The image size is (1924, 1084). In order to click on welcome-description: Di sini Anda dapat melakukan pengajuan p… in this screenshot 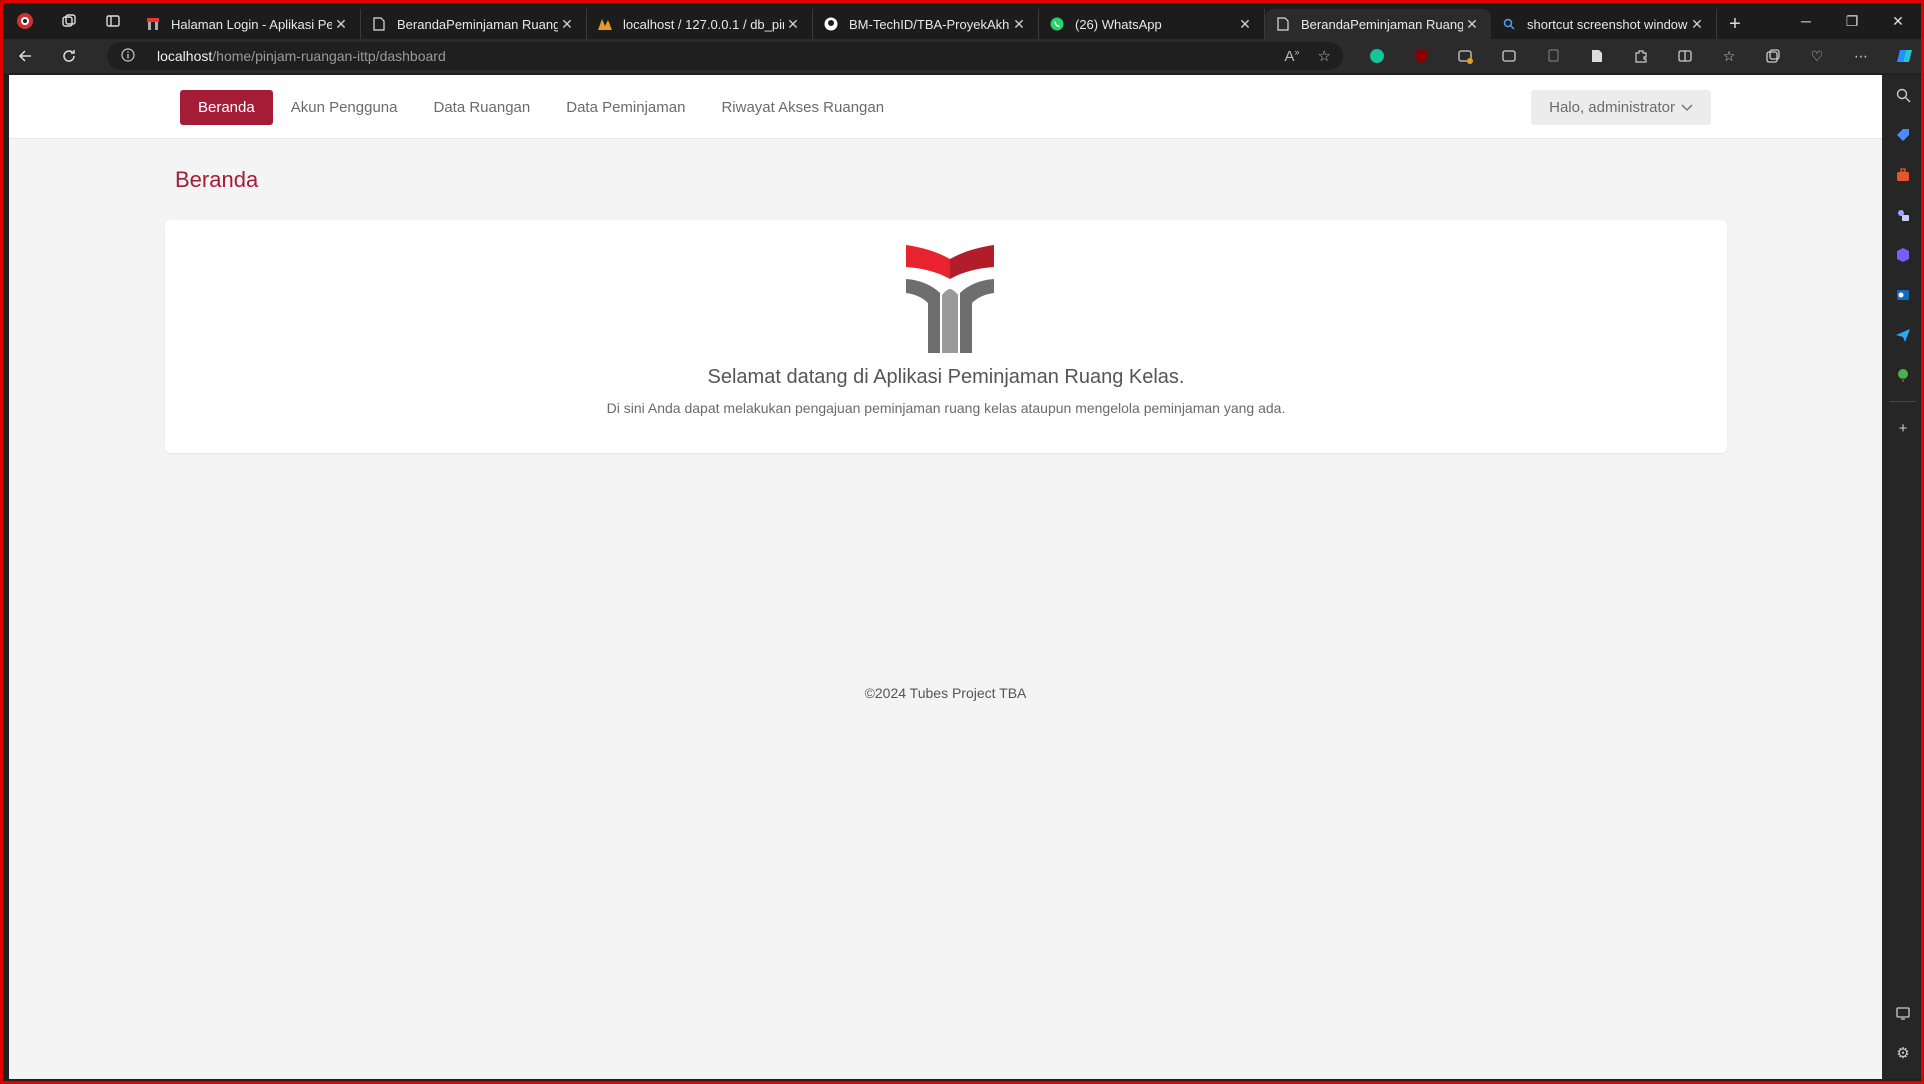, I will do `click(946, 408)`.